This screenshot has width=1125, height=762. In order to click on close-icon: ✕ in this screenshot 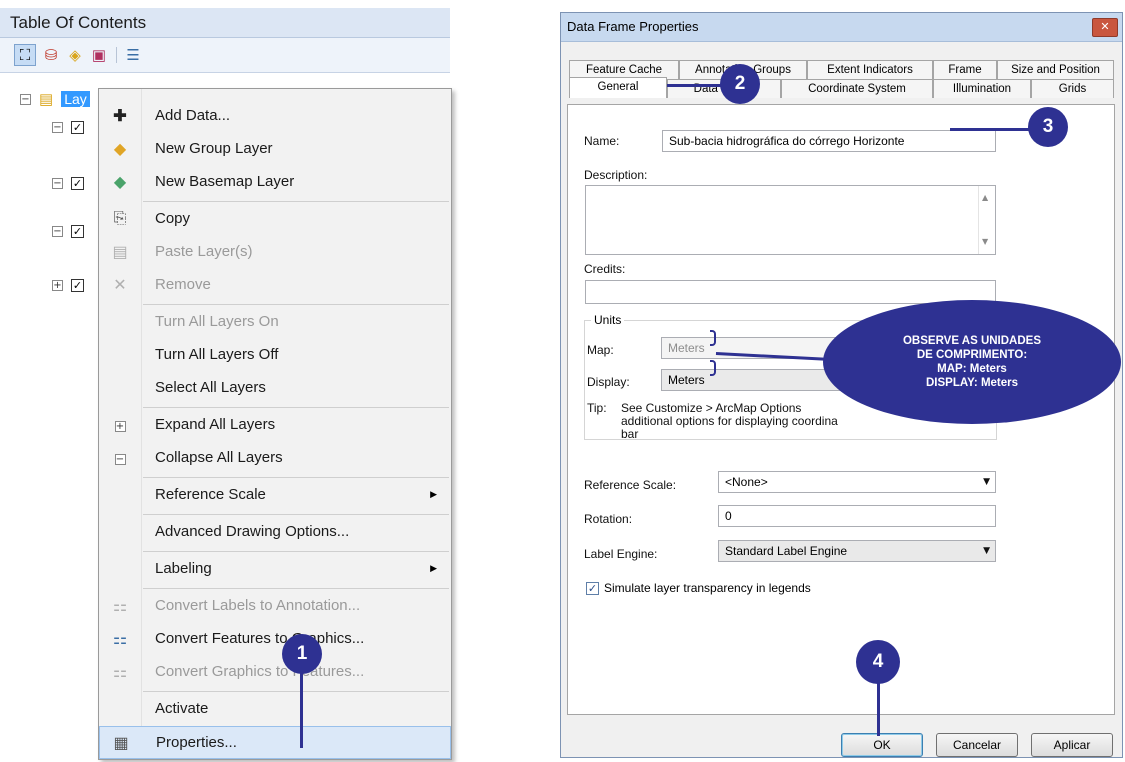, I will do `click(1105, 27)`.